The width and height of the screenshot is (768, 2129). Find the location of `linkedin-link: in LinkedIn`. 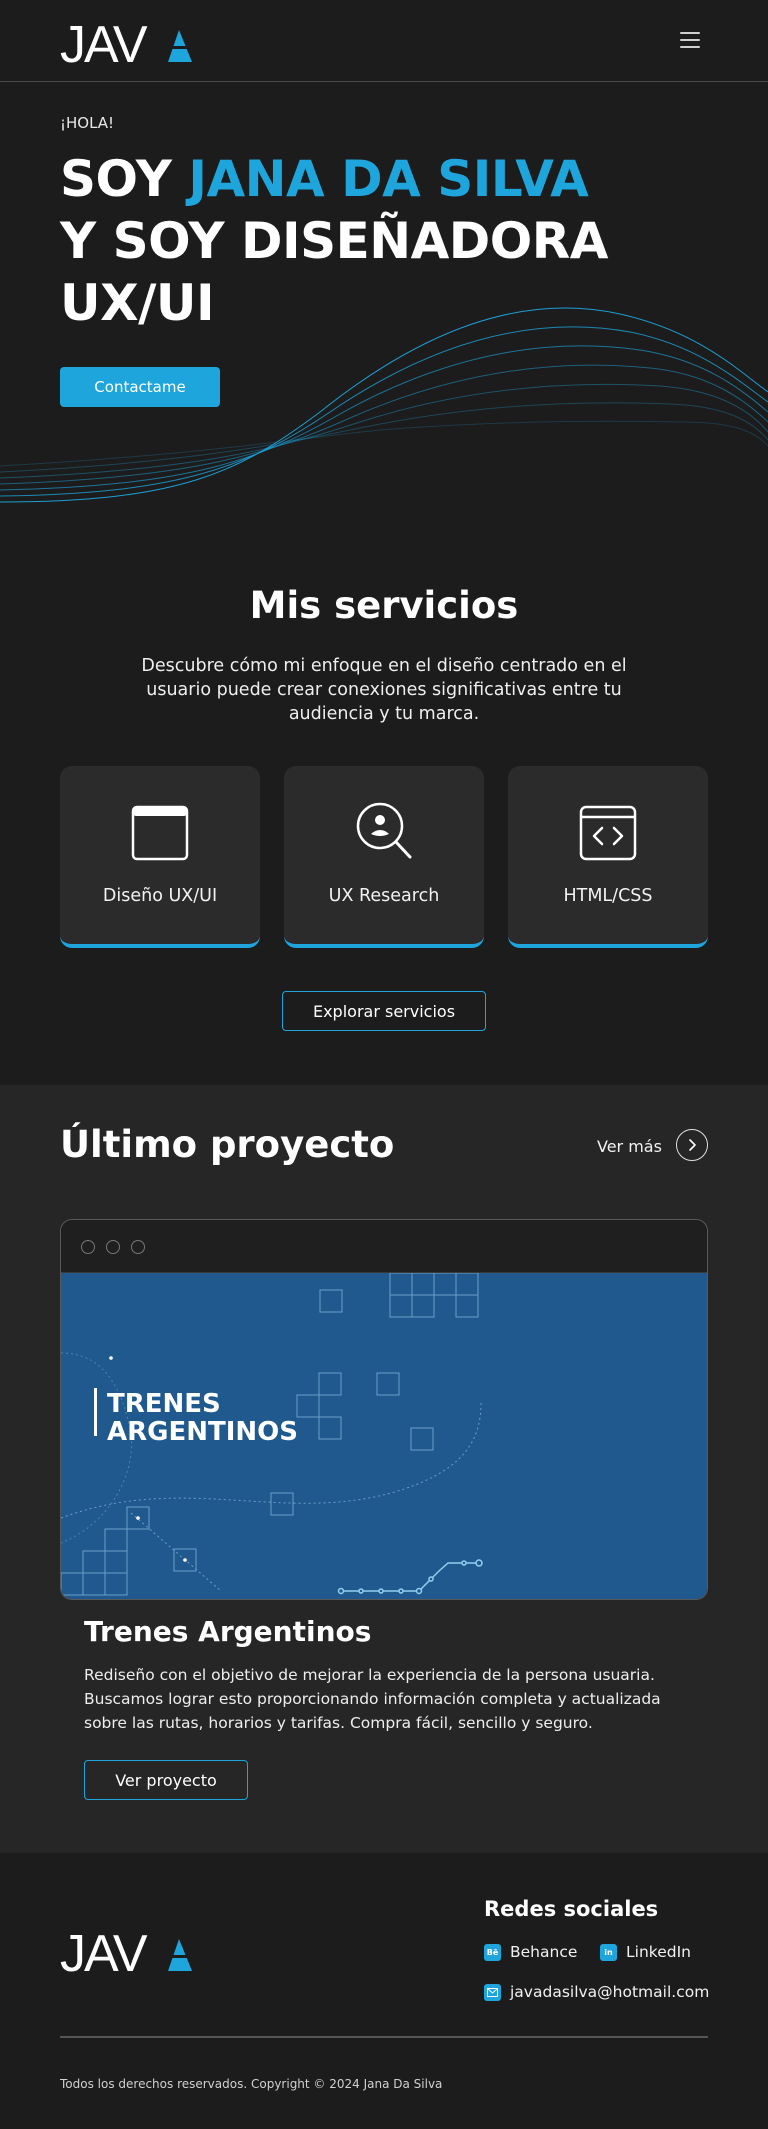

linkedin-link: in LinkedIn is located at coordinates (645, 1952).